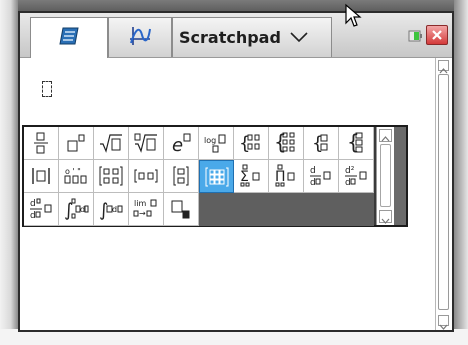  Describe the element at coordinates (146, 176) in the screenshot. I see `matrix-1x2-template-icon` at that location.